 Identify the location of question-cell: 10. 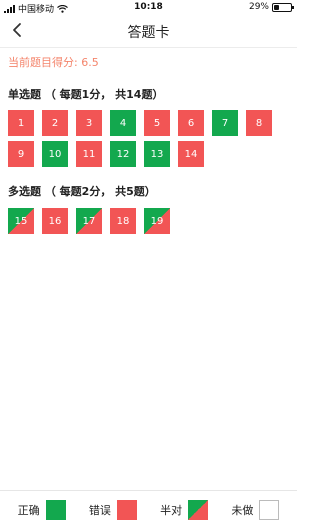
(55, 154).